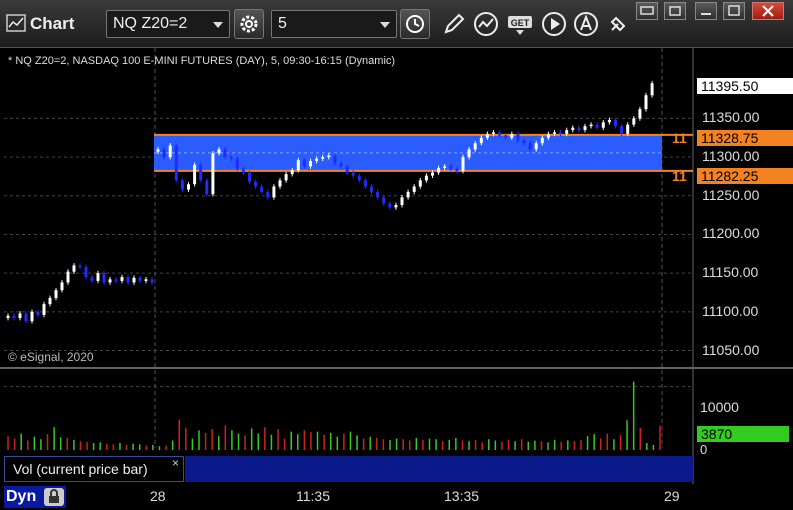  What do you see at coordinates (439, 469) in the screenshot?
I see `volume-study-strip` at bounding box center [439, 469].